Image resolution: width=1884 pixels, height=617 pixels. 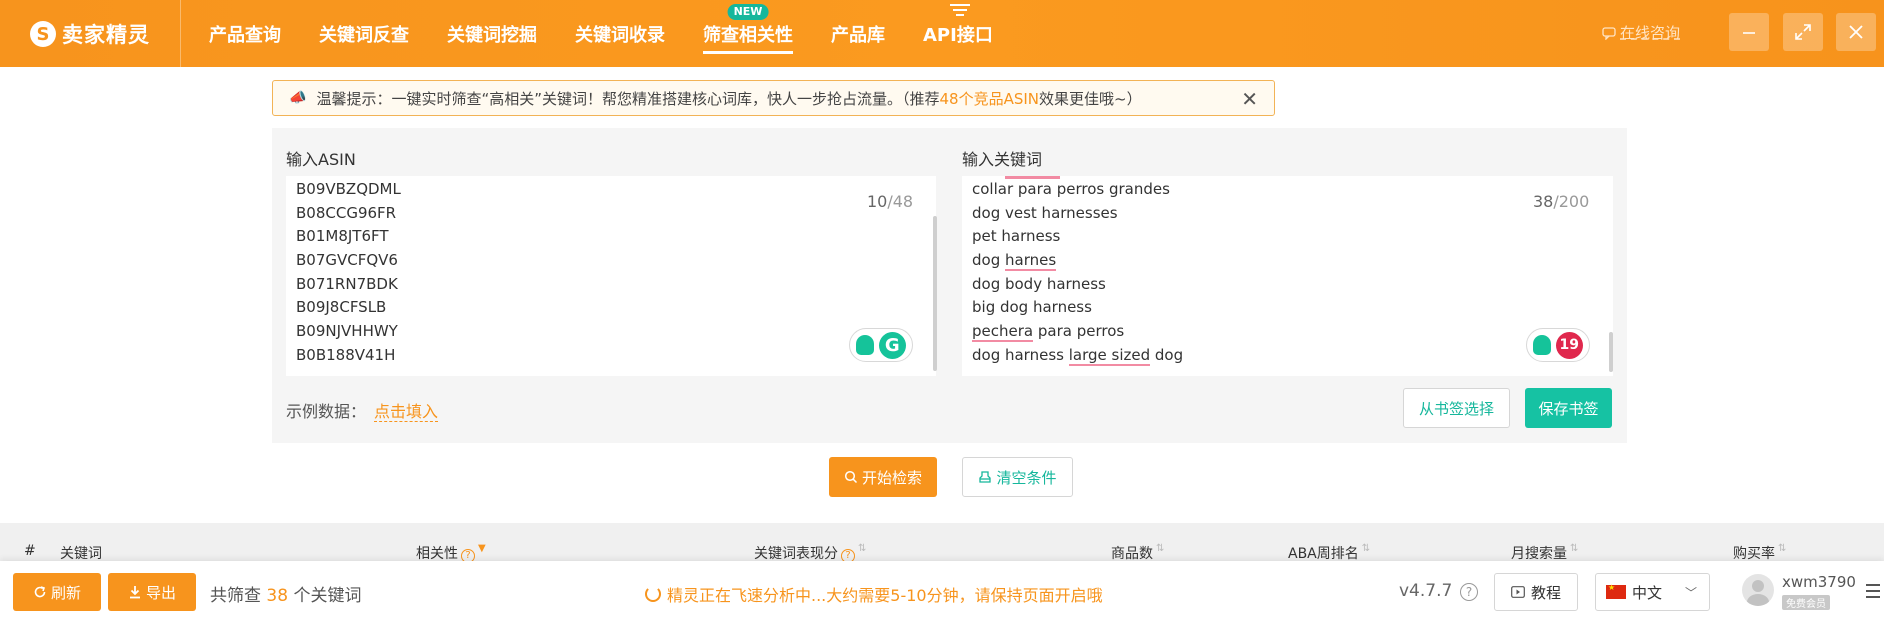 What do you see at coordinates (748, 12) in the screenshot?
I see `new-badge: NEW` at bounding box center [748, 12].